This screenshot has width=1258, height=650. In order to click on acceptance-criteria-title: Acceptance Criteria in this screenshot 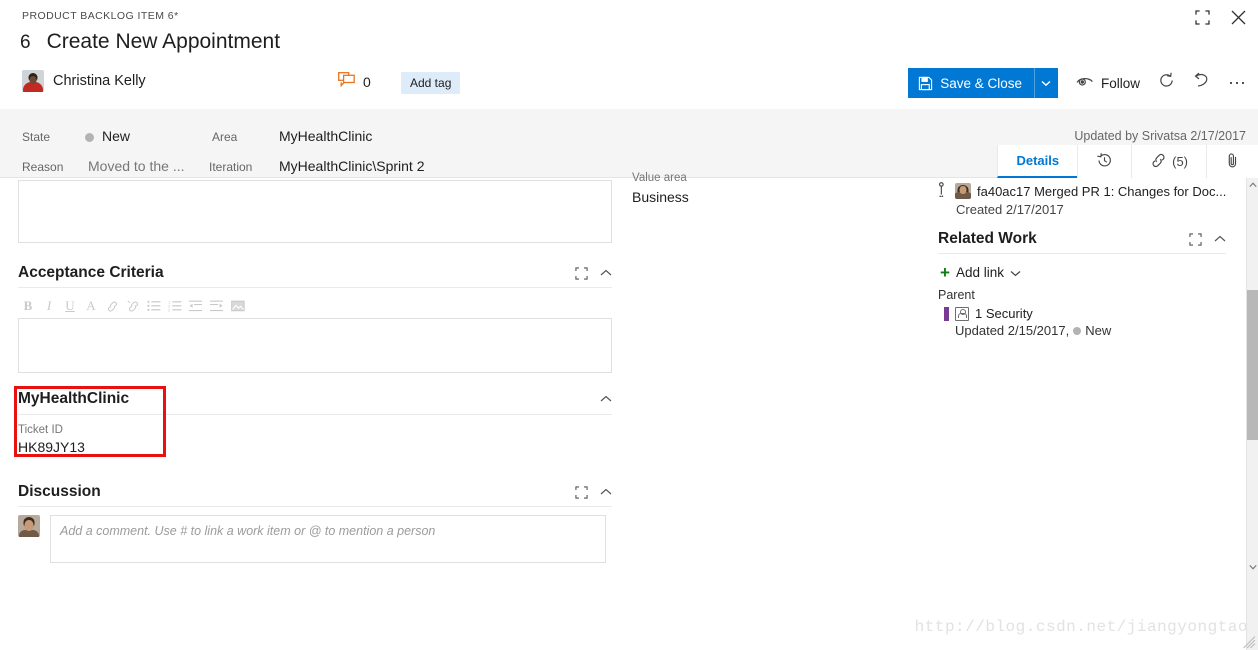, I will do `click(91, 272)`.